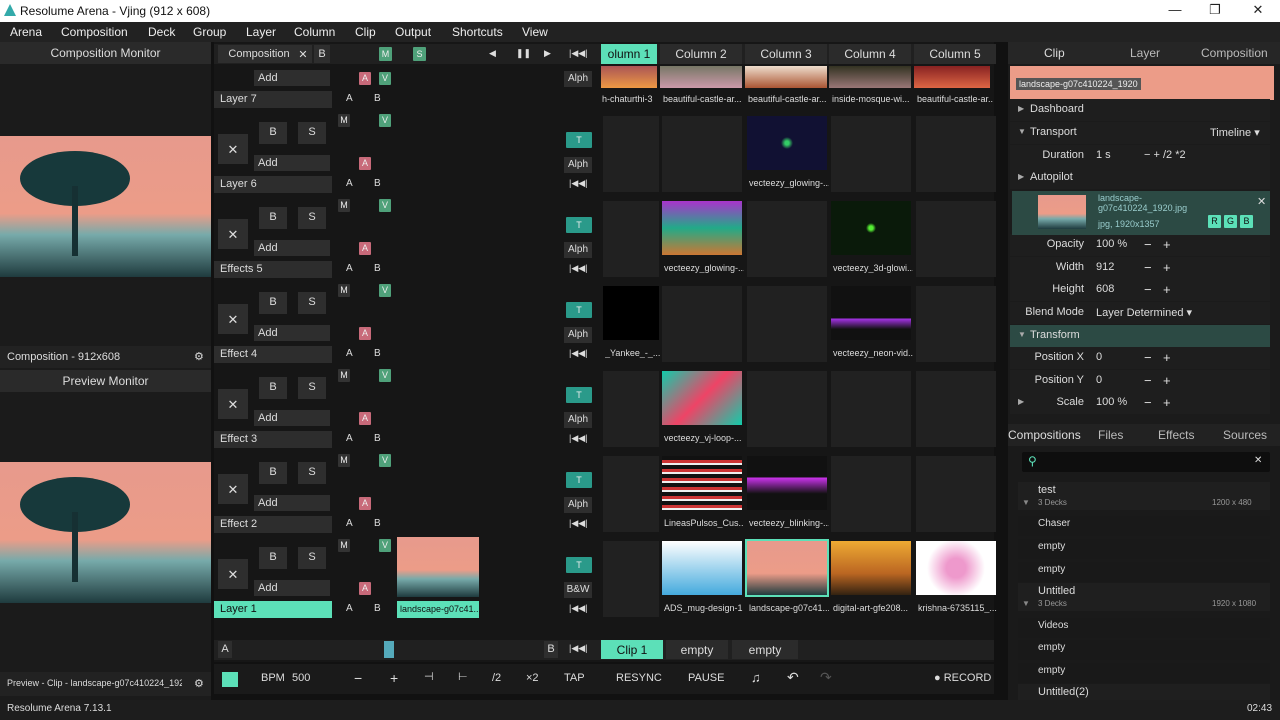 This screenshot has height=720, width=1280. Describe the element at coordinates (870, 54) in the screenshot. I see `column-4-header: Column 4` at that location.